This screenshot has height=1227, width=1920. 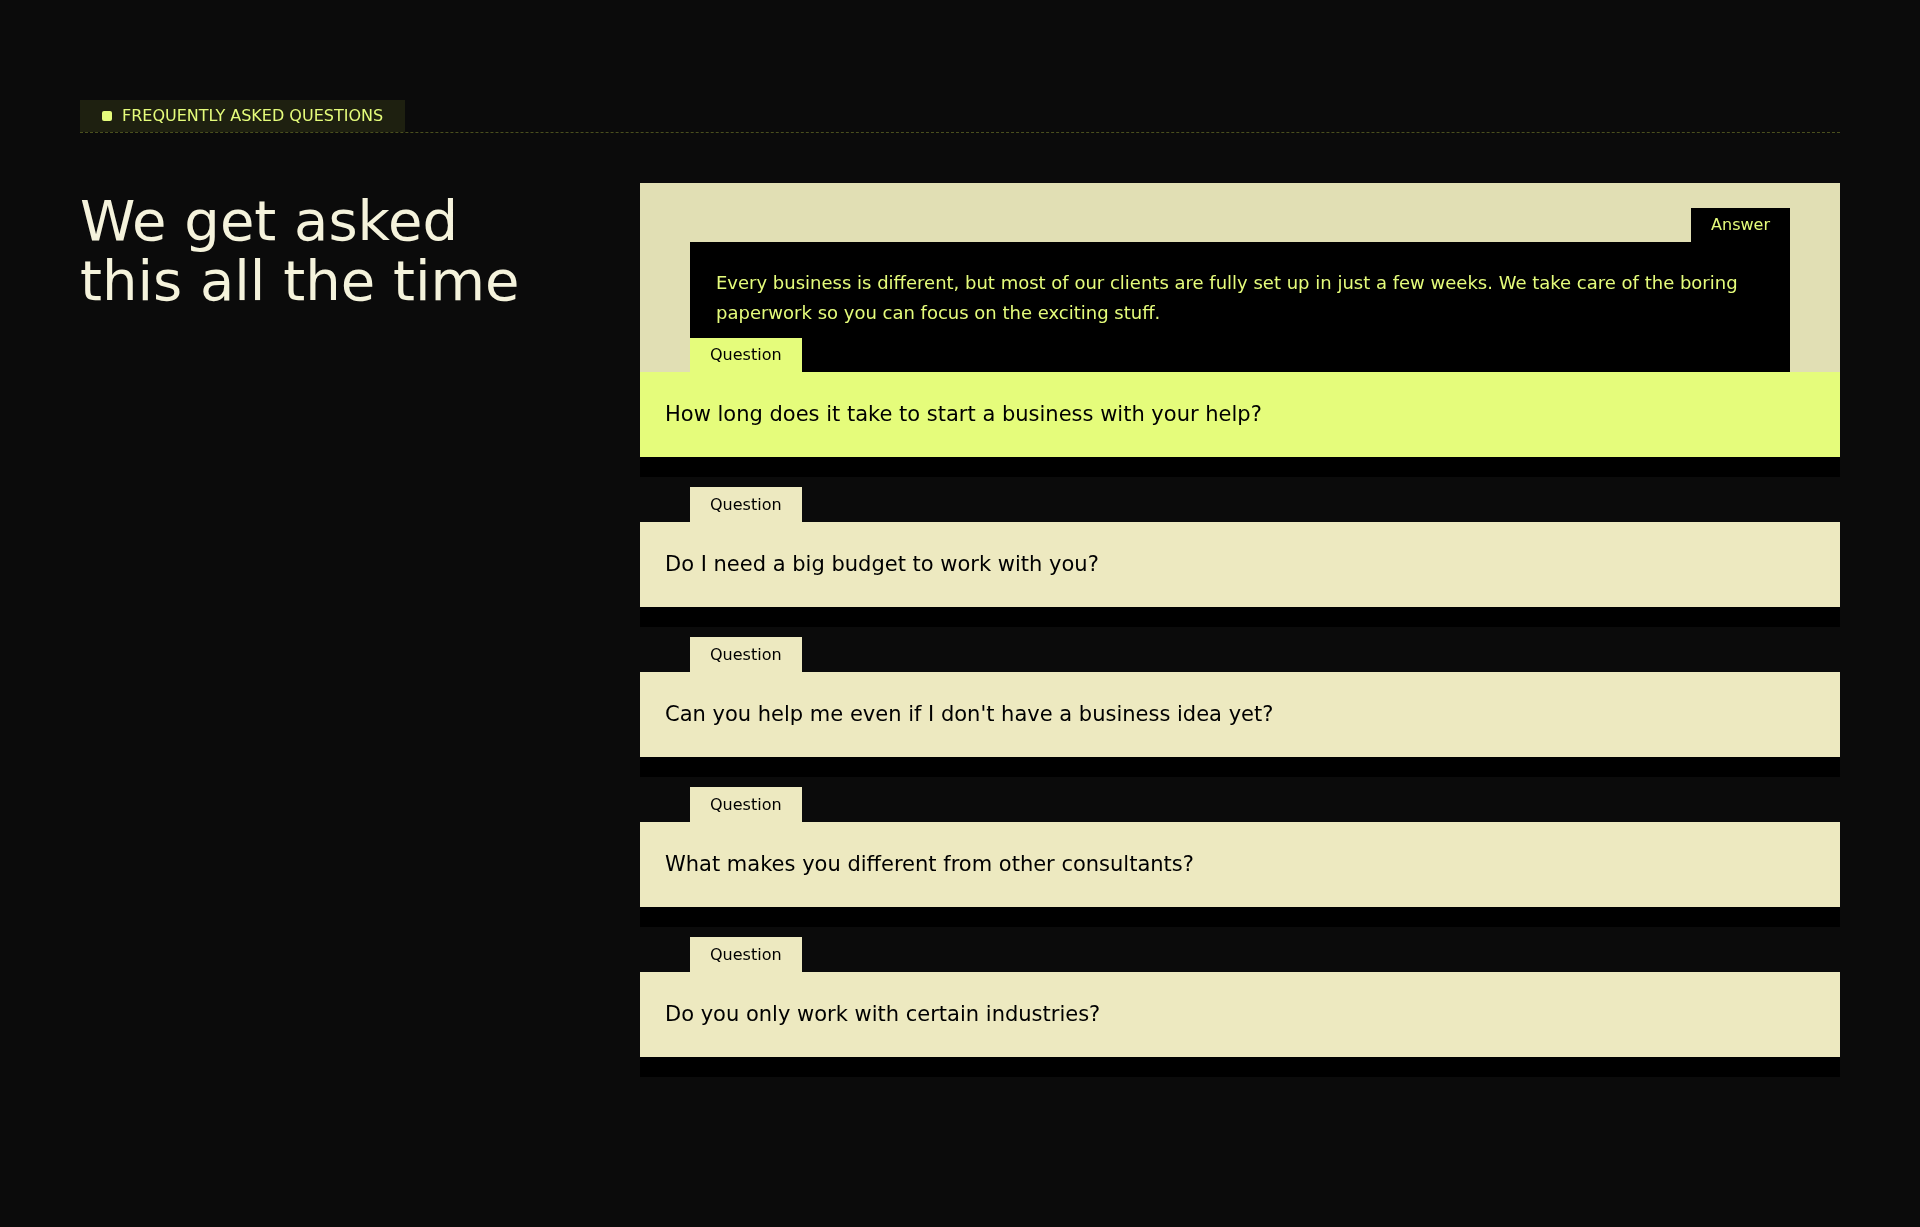 I want to click on question-text: Do you only work with certain industries?, so click(x=1240, y=1014).